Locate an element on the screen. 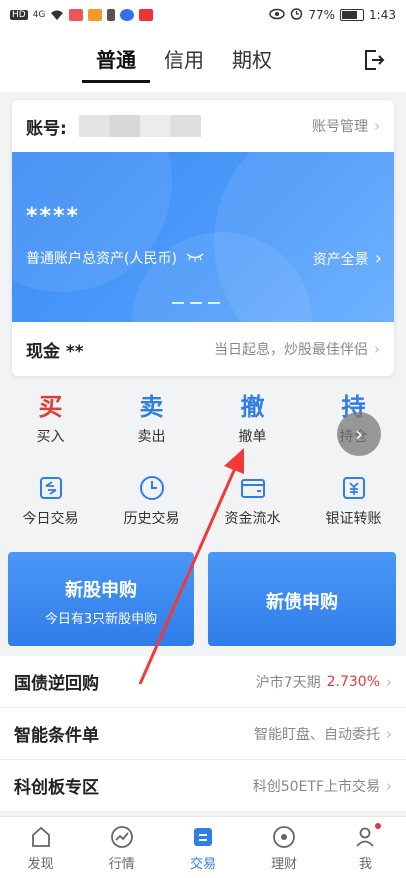 The height and width of the screenshot is (878, 406). carousel-indicator is located at coordinates (196, 303).